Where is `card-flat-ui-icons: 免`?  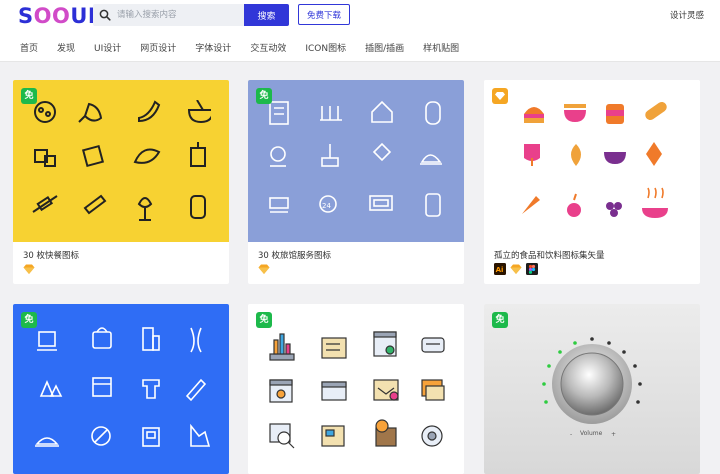 card-flat-ui-icons: 免 is located at coordinates (356, 389).